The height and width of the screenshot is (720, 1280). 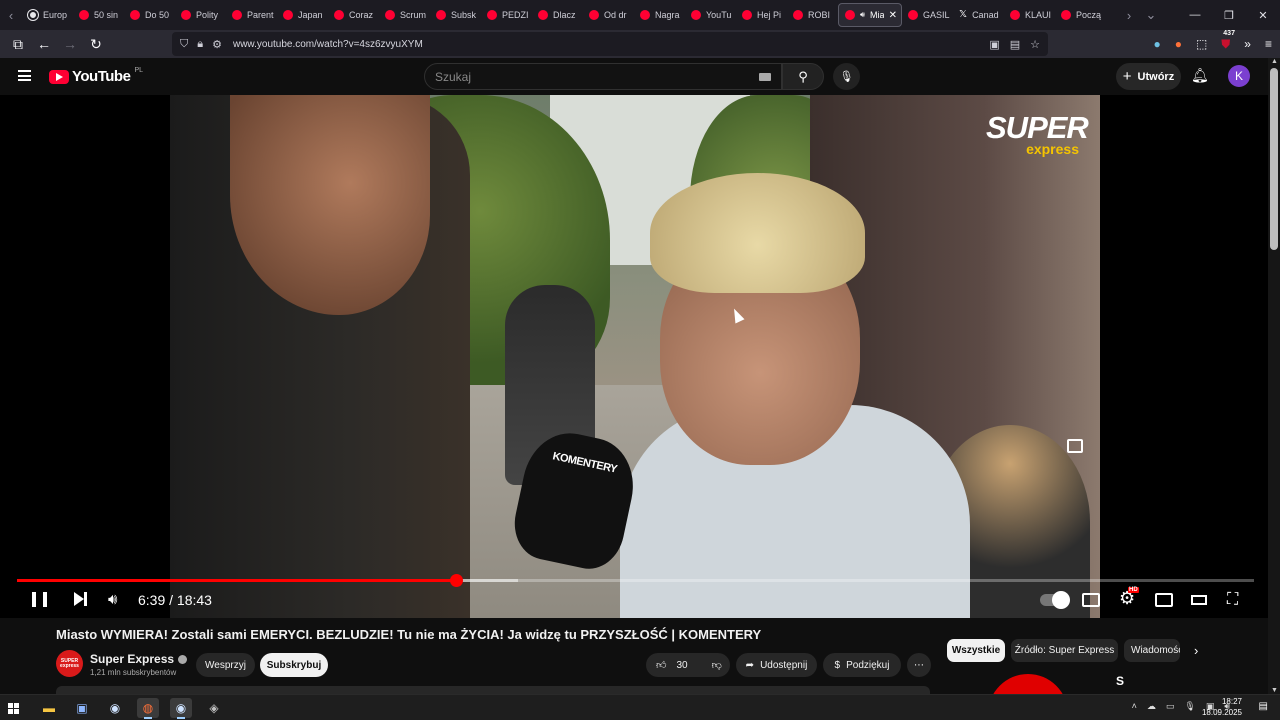 I want to click on browser-tab: Od dr, so click(x=608, y=15).